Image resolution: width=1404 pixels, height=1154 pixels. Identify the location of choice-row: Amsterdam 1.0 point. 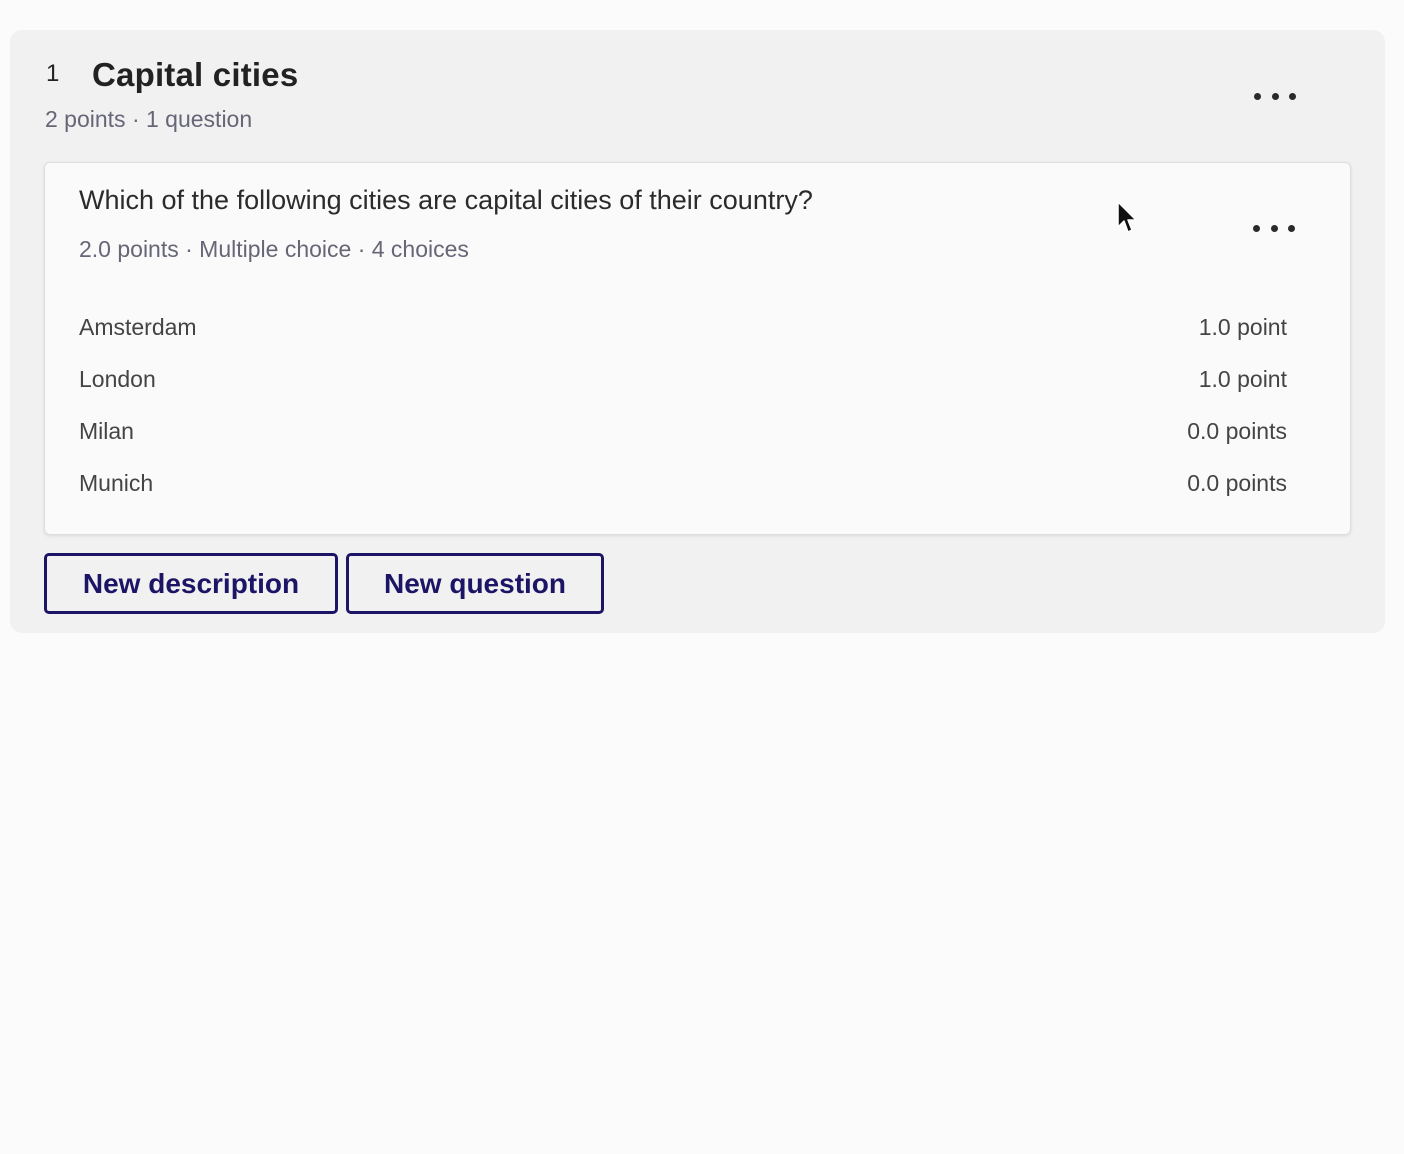
(683, 327).